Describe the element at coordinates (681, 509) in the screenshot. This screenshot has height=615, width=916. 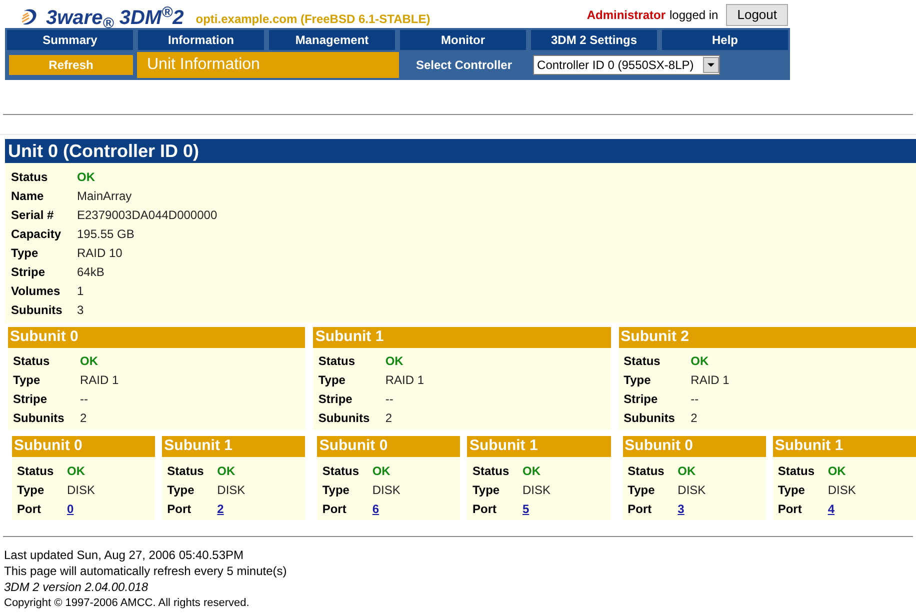
I see `port-link: 3` at that location.